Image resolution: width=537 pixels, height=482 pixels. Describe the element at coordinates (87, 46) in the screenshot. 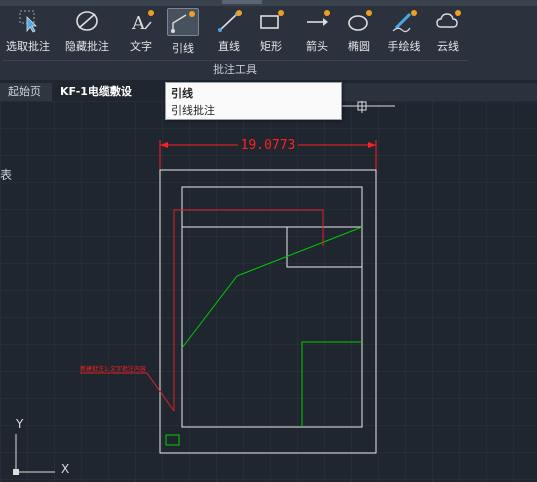

I see `tool-label: 隐藏批注` at that location.